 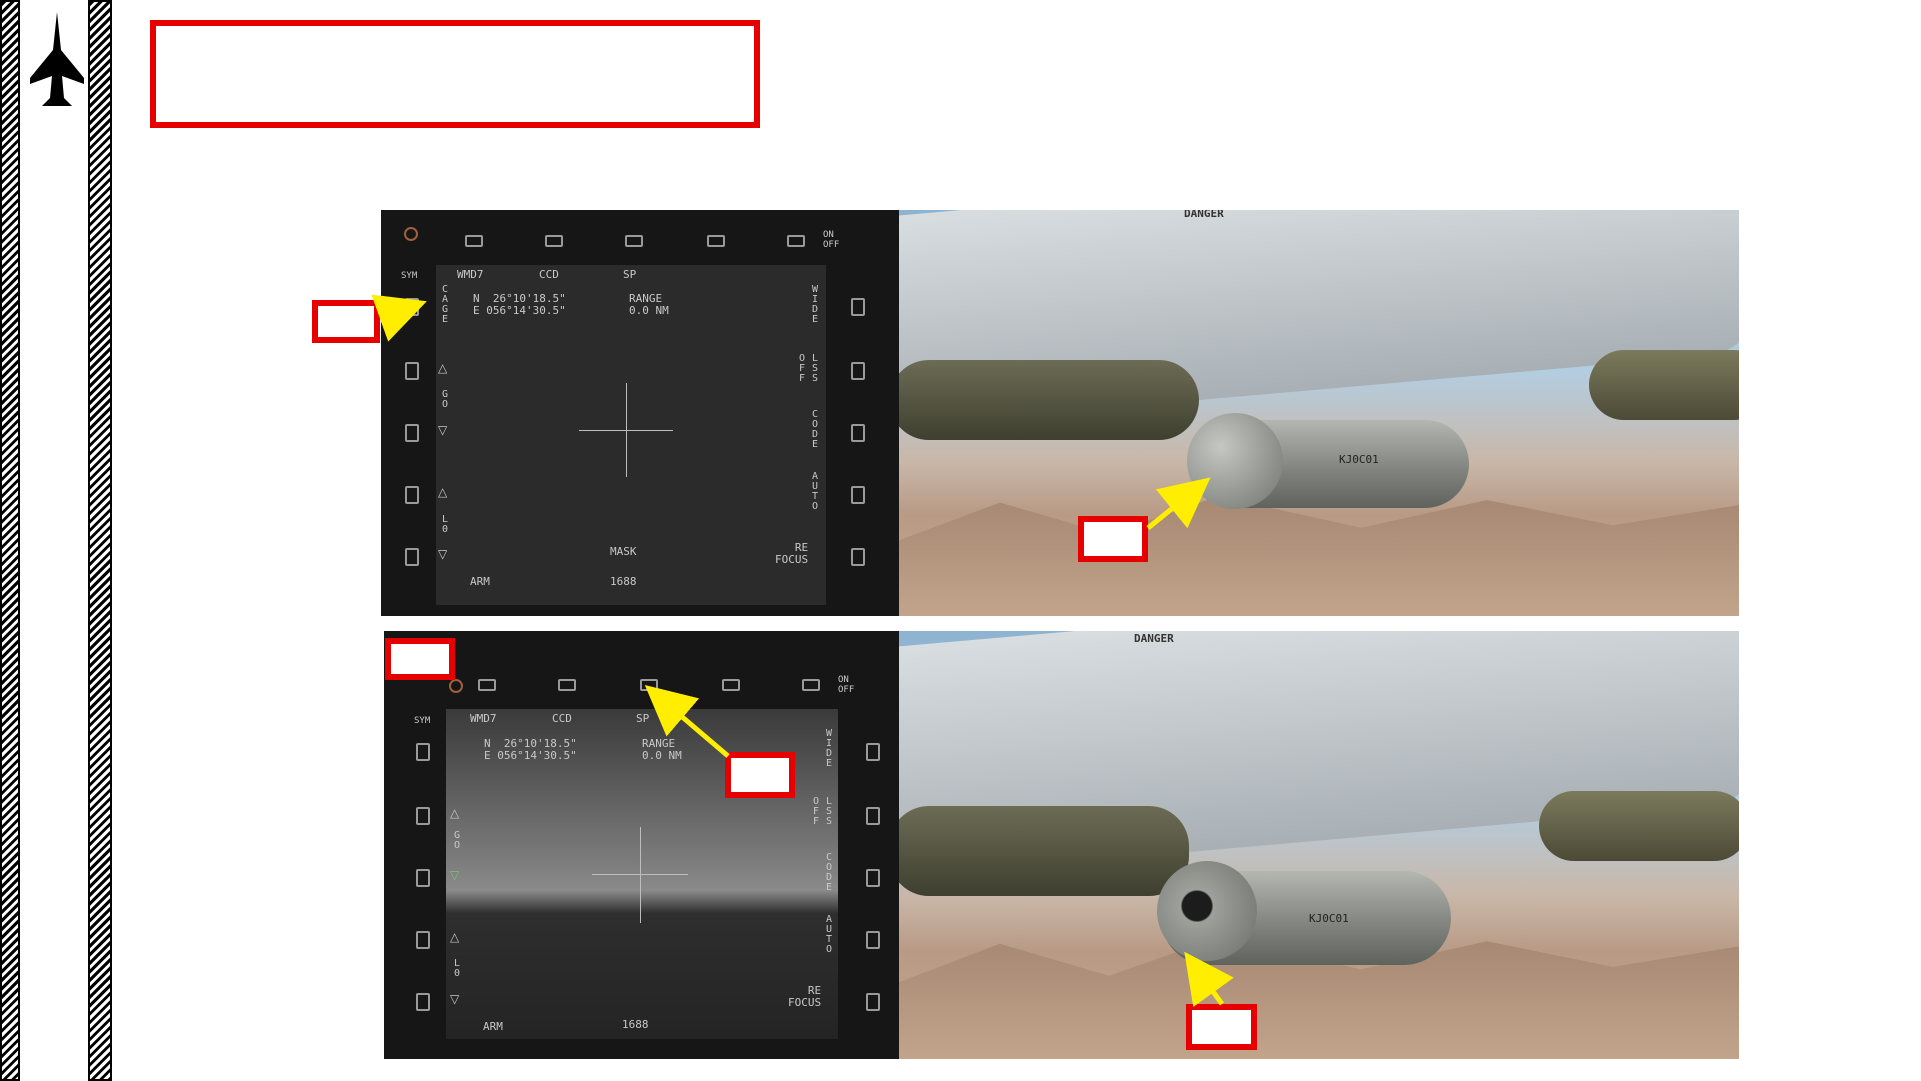 I want to click on left-rail-inner, so click(x=100, y=540).